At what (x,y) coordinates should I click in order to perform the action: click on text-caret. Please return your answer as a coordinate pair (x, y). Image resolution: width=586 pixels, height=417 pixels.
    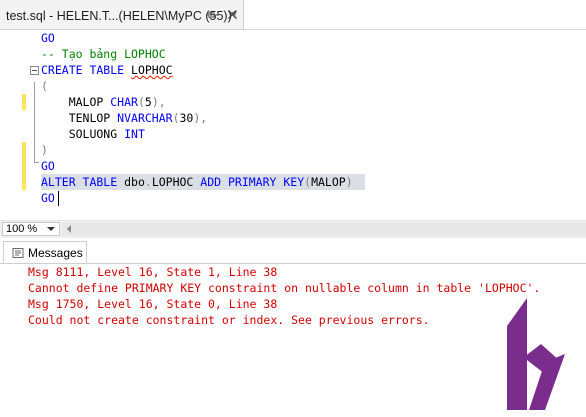
    Looking at the image, I should click on (58, 198).